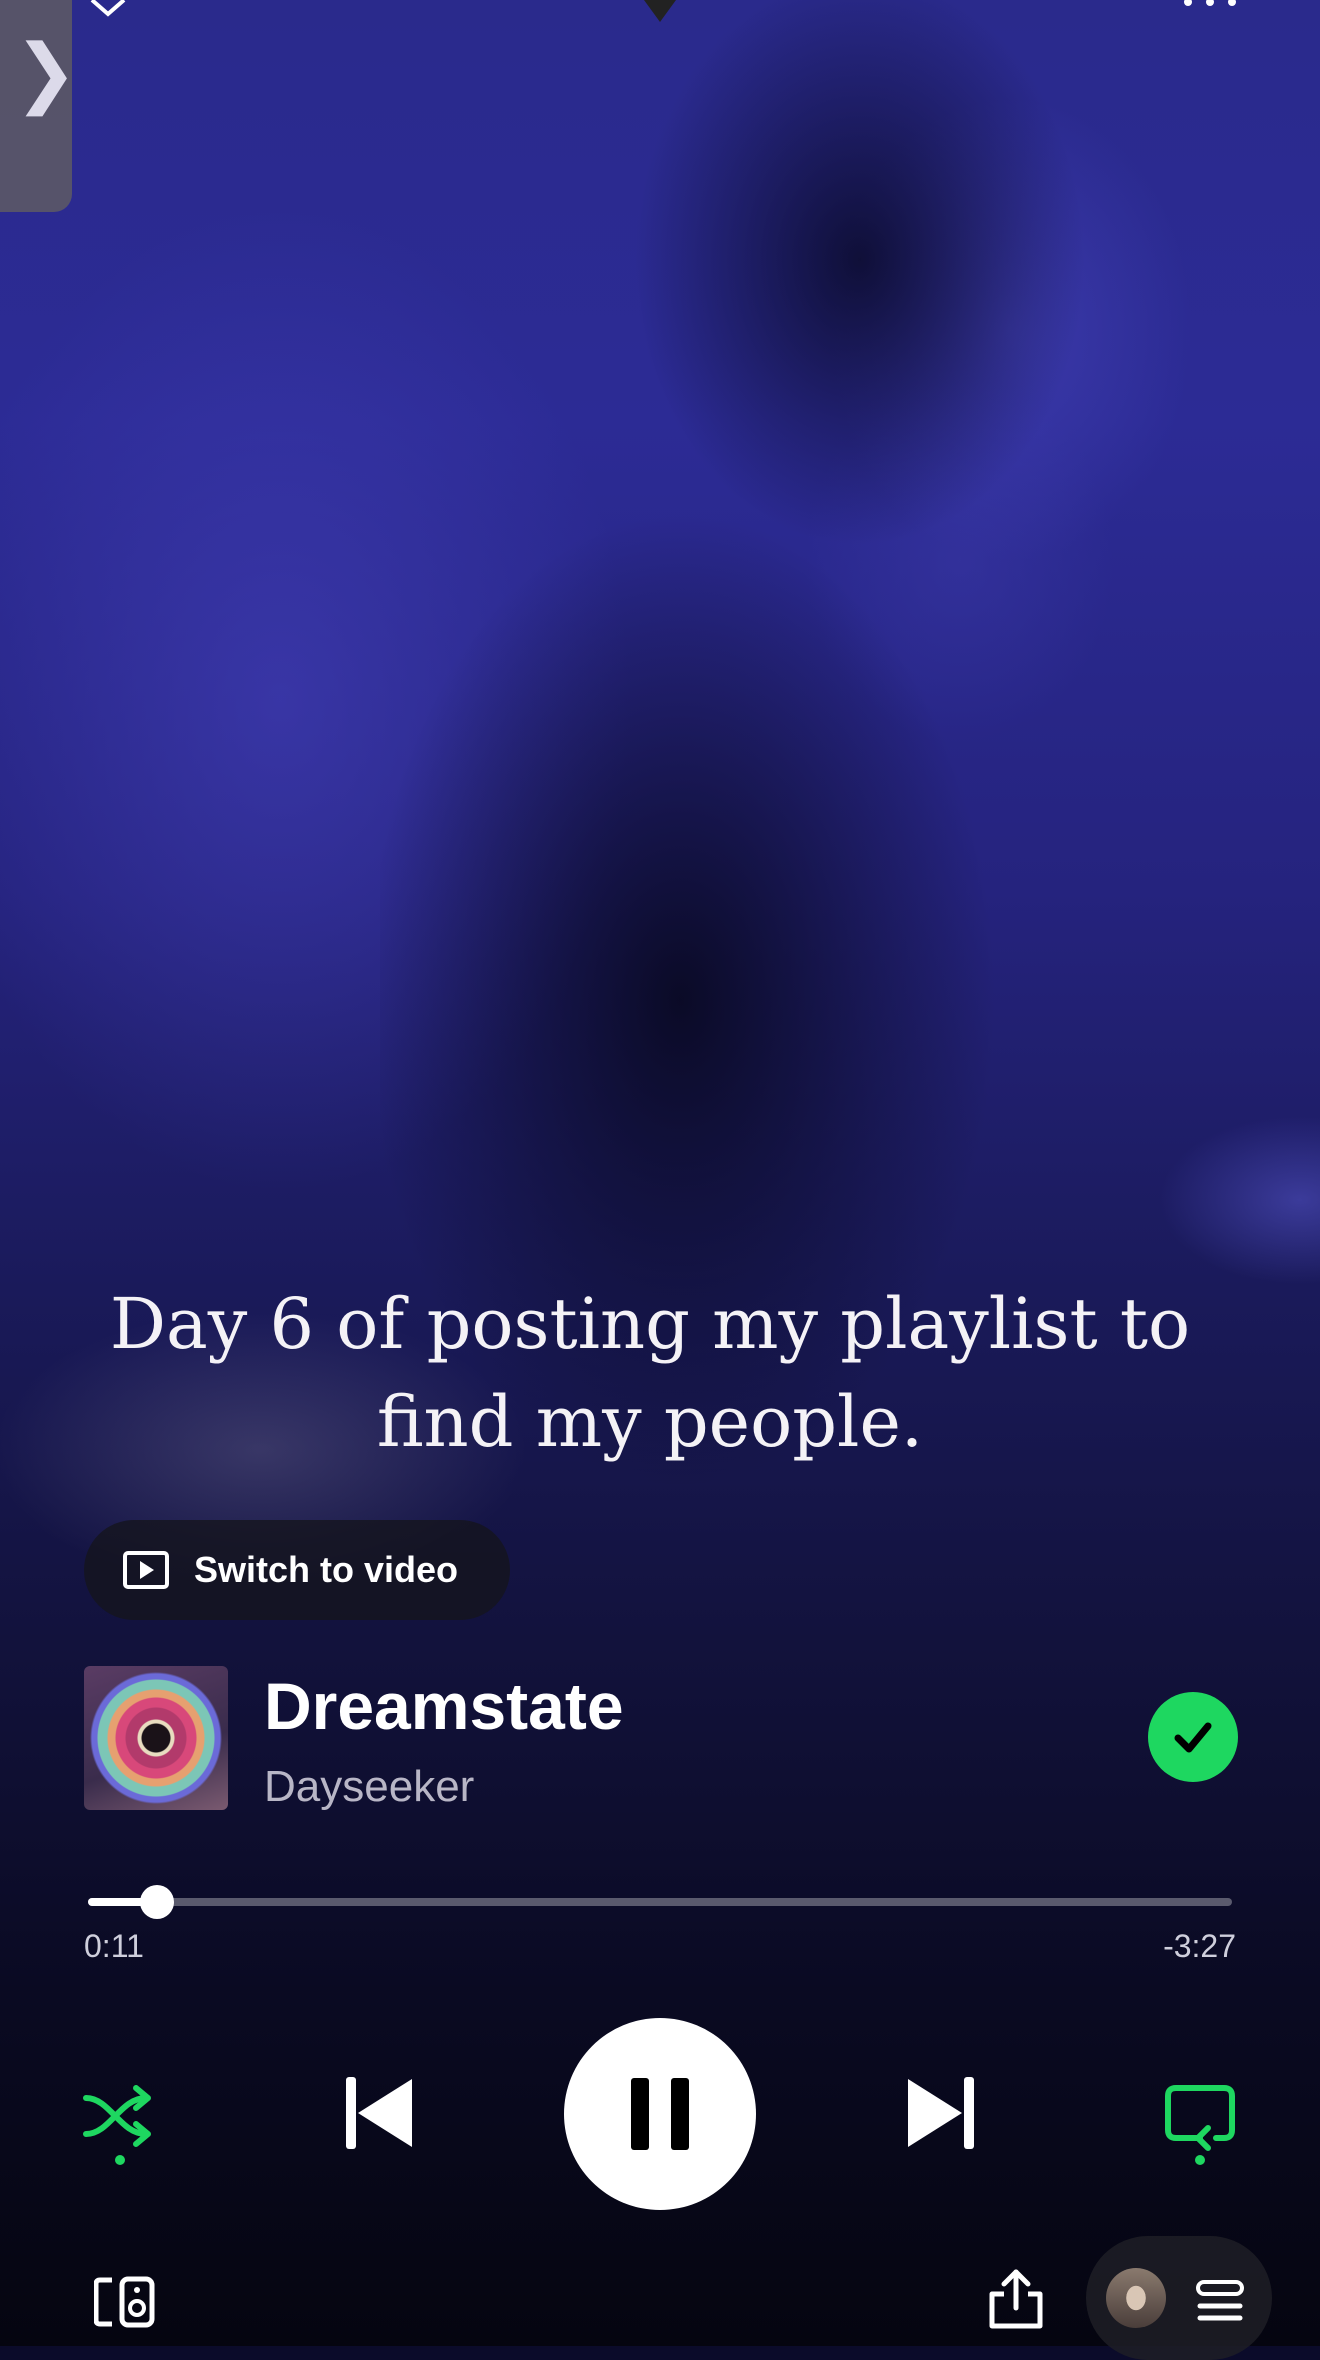 This screenshot has width=1320, height=2360. I want to click on track-title: Dreamstate, so click(444, 1706).